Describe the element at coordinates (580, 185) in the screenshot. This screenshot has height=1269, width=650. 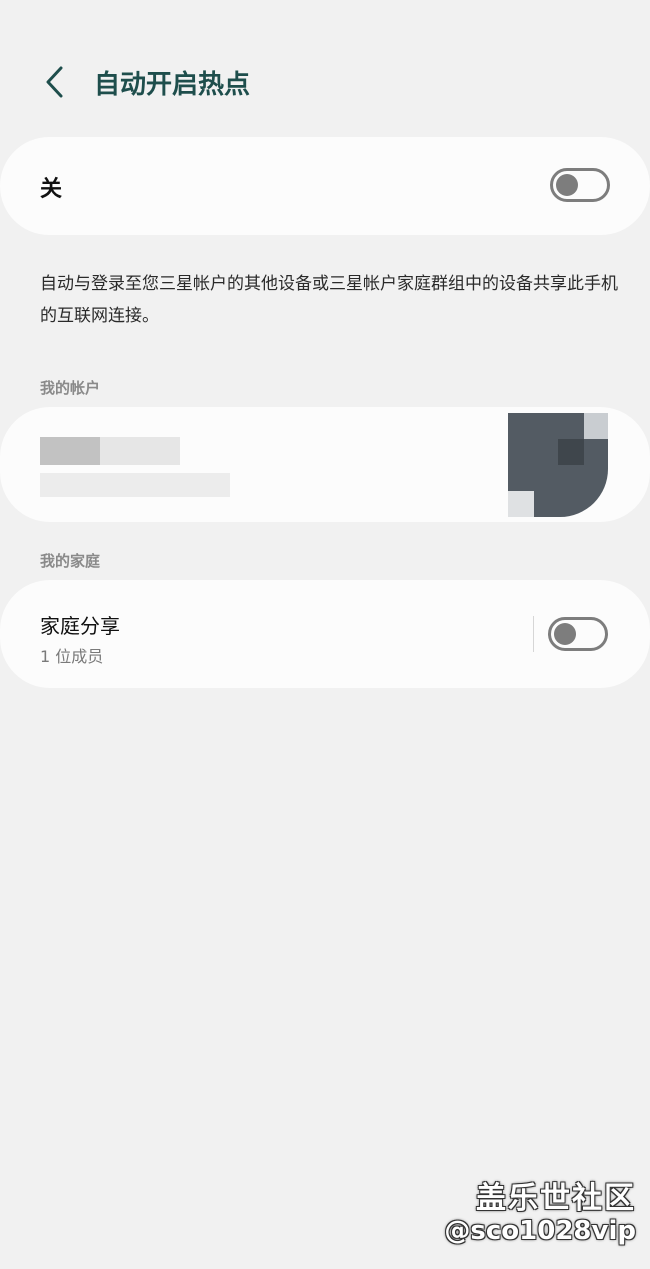
I see `master-switch-toggle` at that location.